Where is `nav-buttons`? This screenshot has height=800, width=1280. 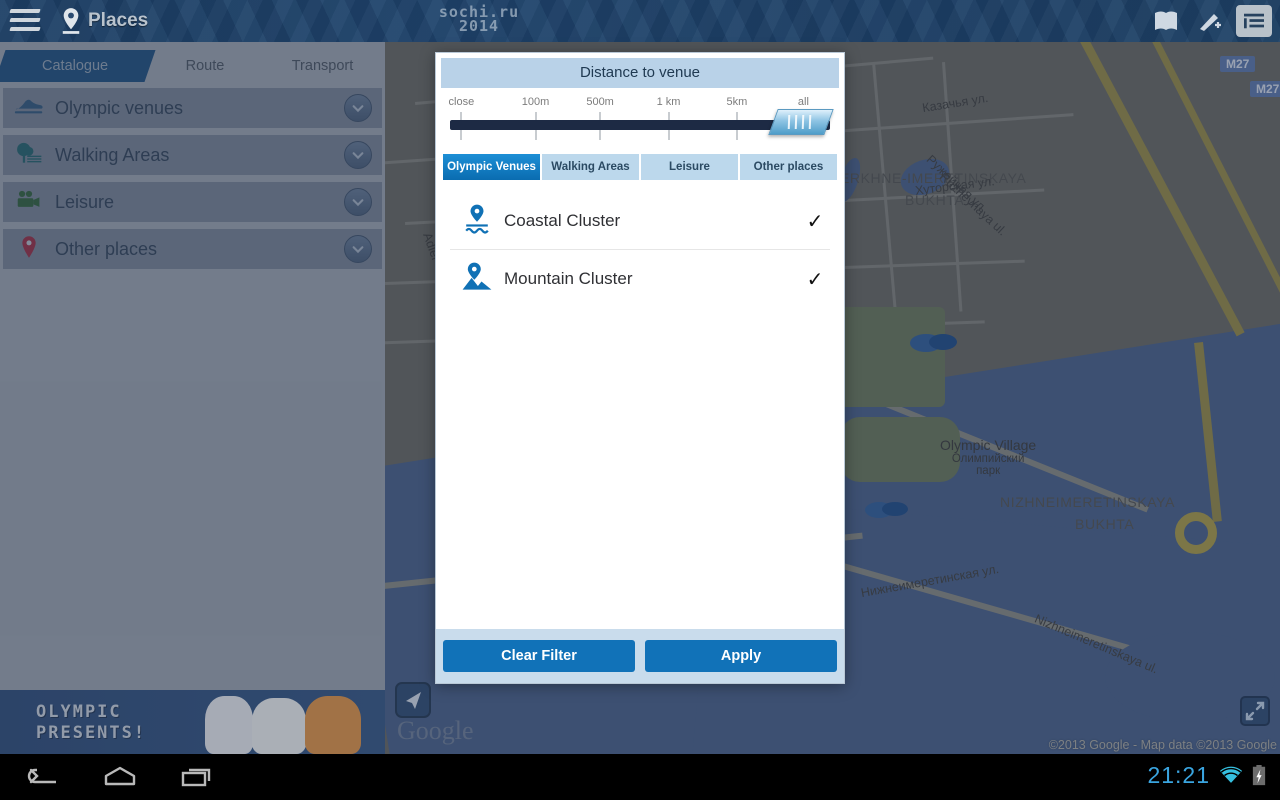 nav-buttons is located at coordinates (120, 777).